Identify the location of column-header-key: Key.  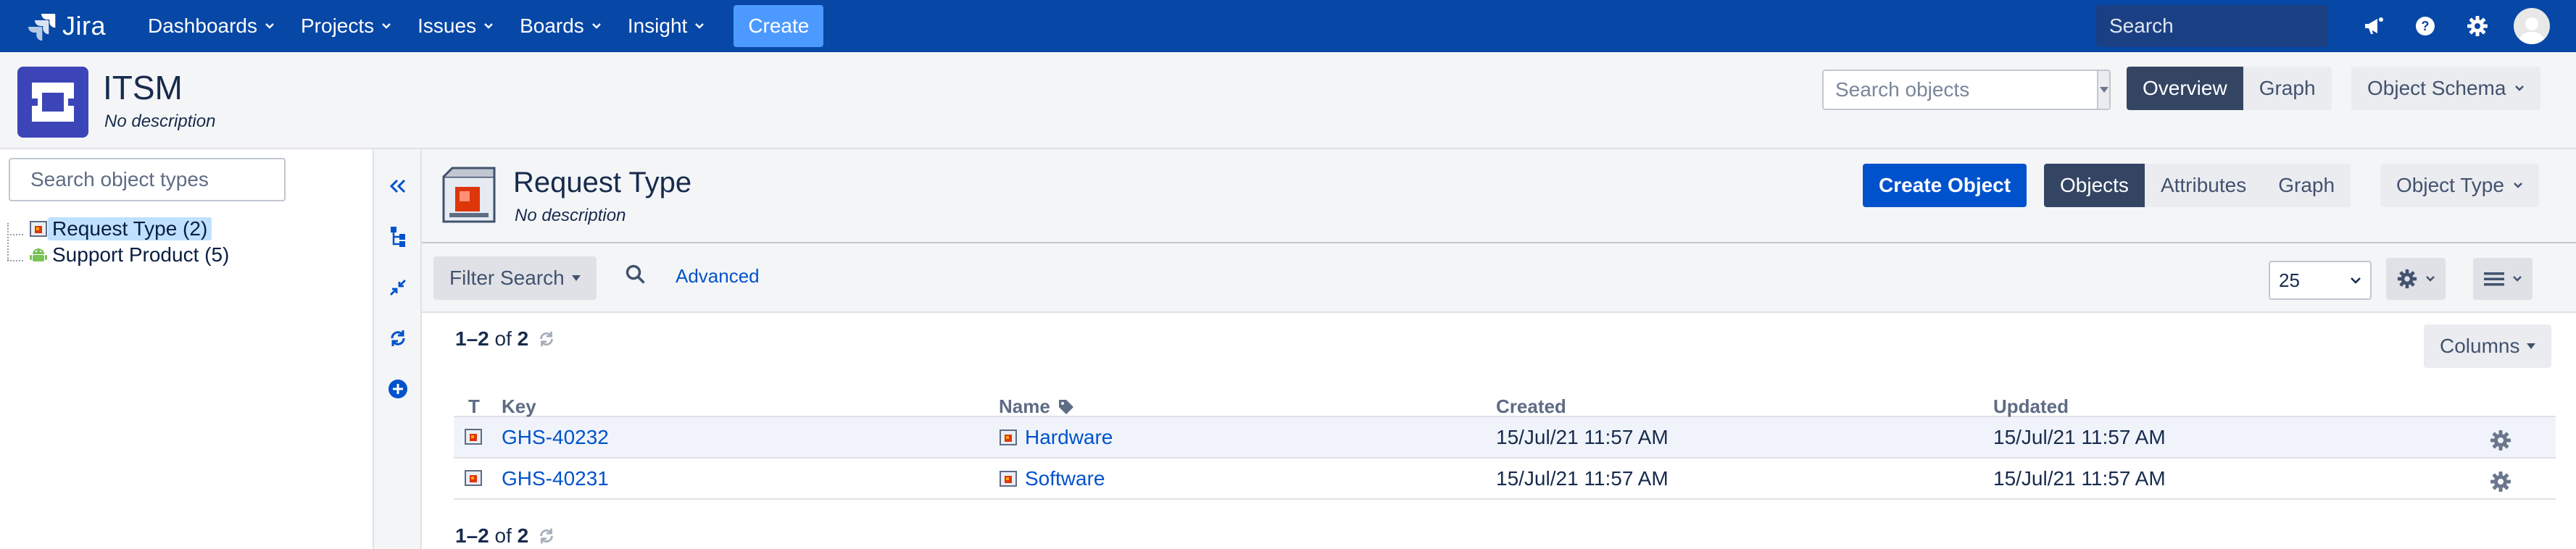
(519, 406).